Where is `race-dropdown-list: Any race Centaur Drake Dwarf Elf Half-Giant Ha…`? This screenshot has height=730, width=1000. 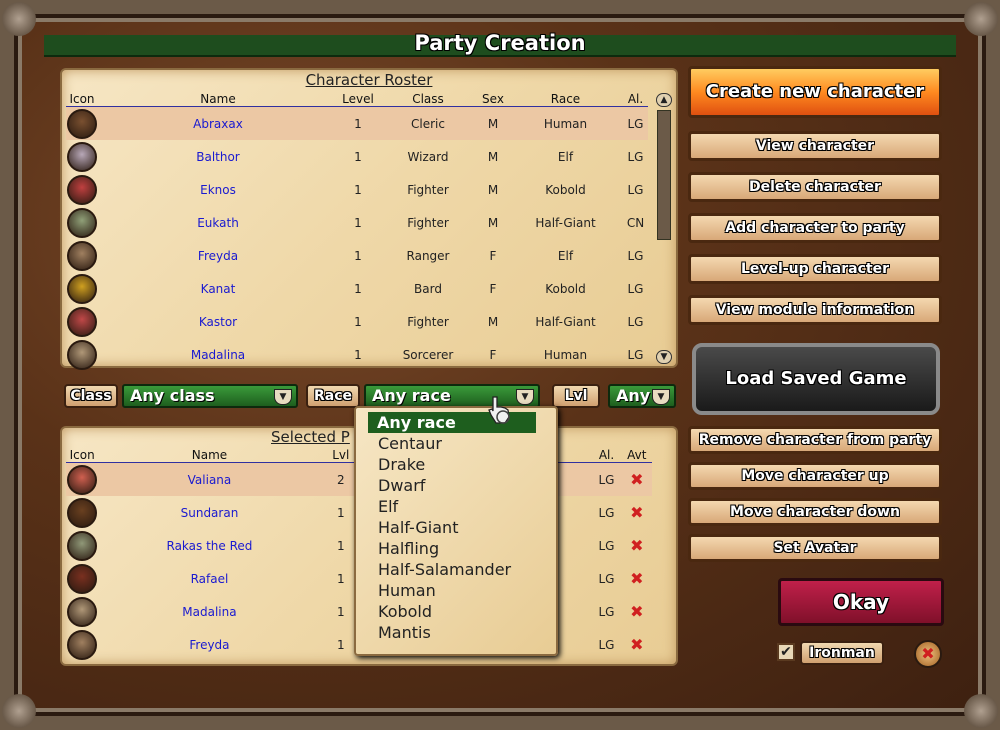
race-dropdown-list: Any race Centaur Drake Dwarf Elf Half-Giant Ha… is located at coordinates (456, 531).